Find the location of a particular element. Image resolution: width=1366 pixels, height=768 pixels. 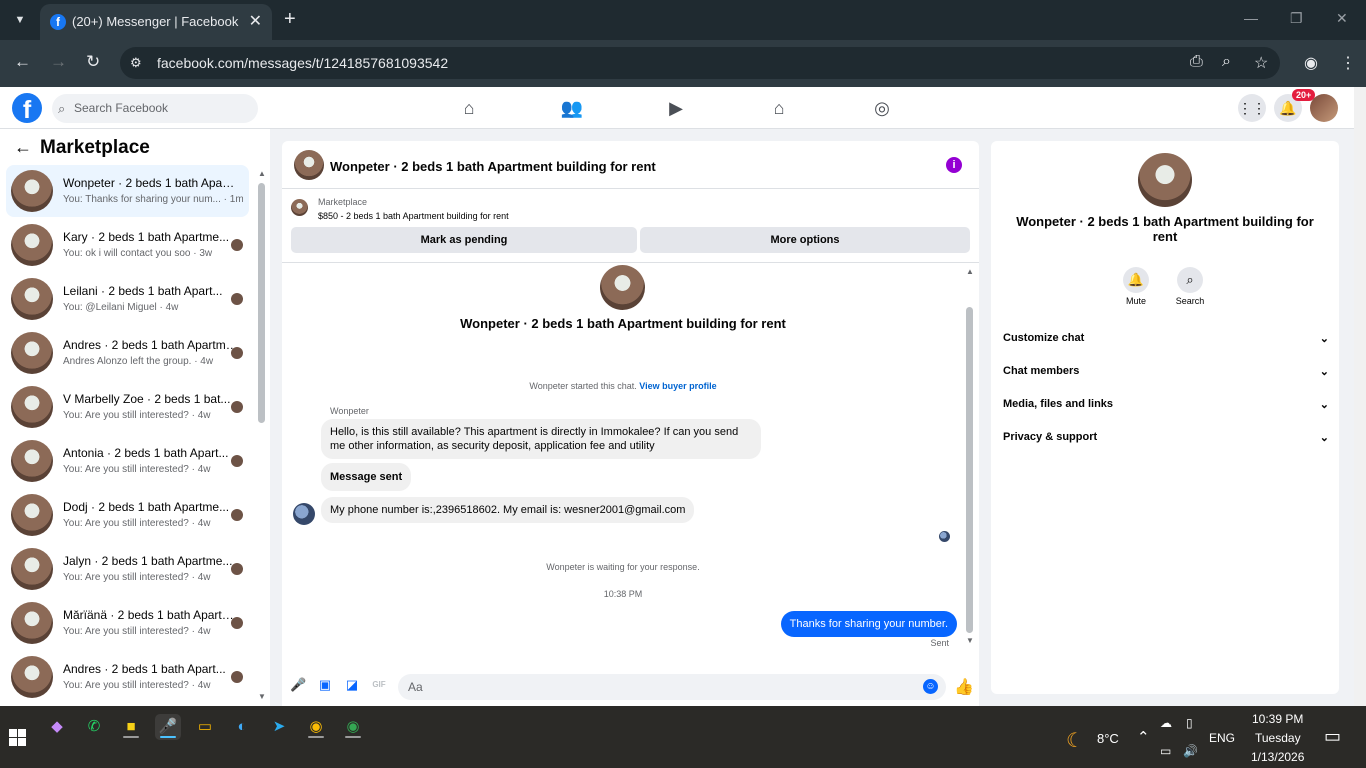

outgoing-message-bubble: Thanks for sharing your number. is located at coordinates (868, 624).